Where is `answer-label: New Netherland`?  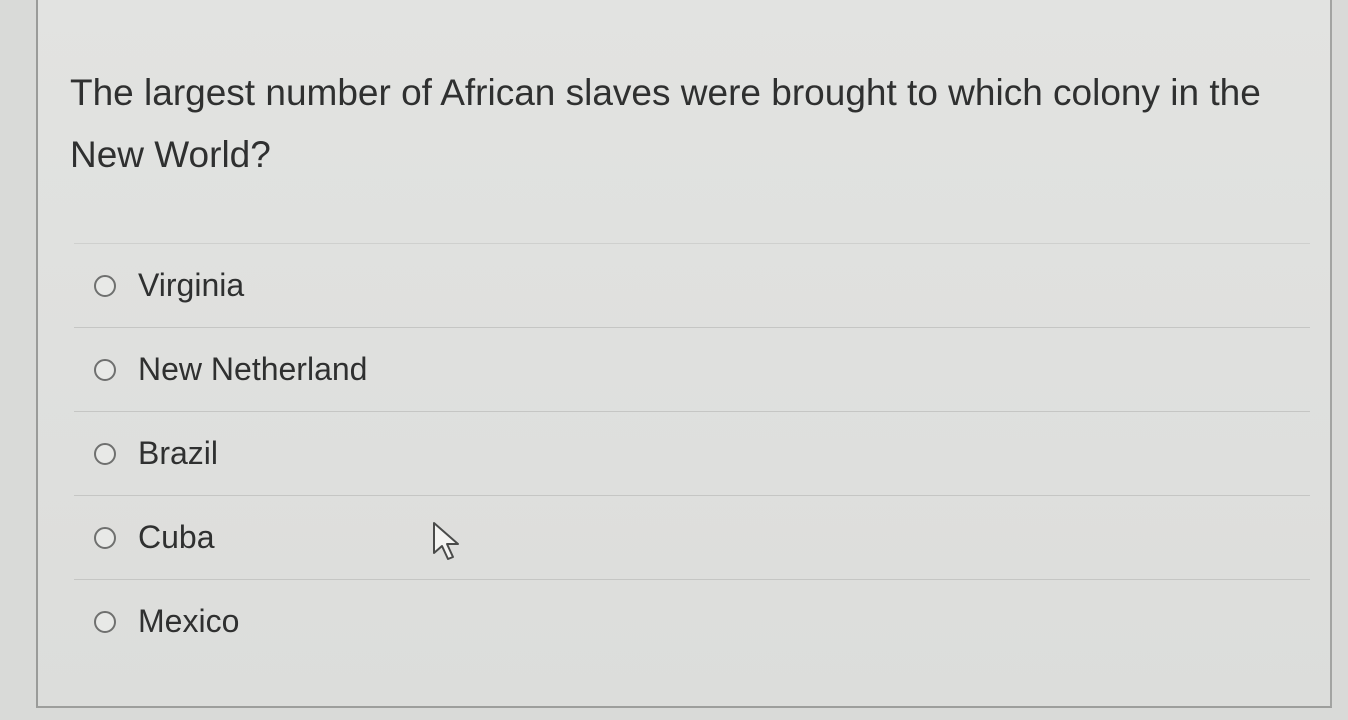 answer-label: New Netherland is located at coordinates (252, 369).